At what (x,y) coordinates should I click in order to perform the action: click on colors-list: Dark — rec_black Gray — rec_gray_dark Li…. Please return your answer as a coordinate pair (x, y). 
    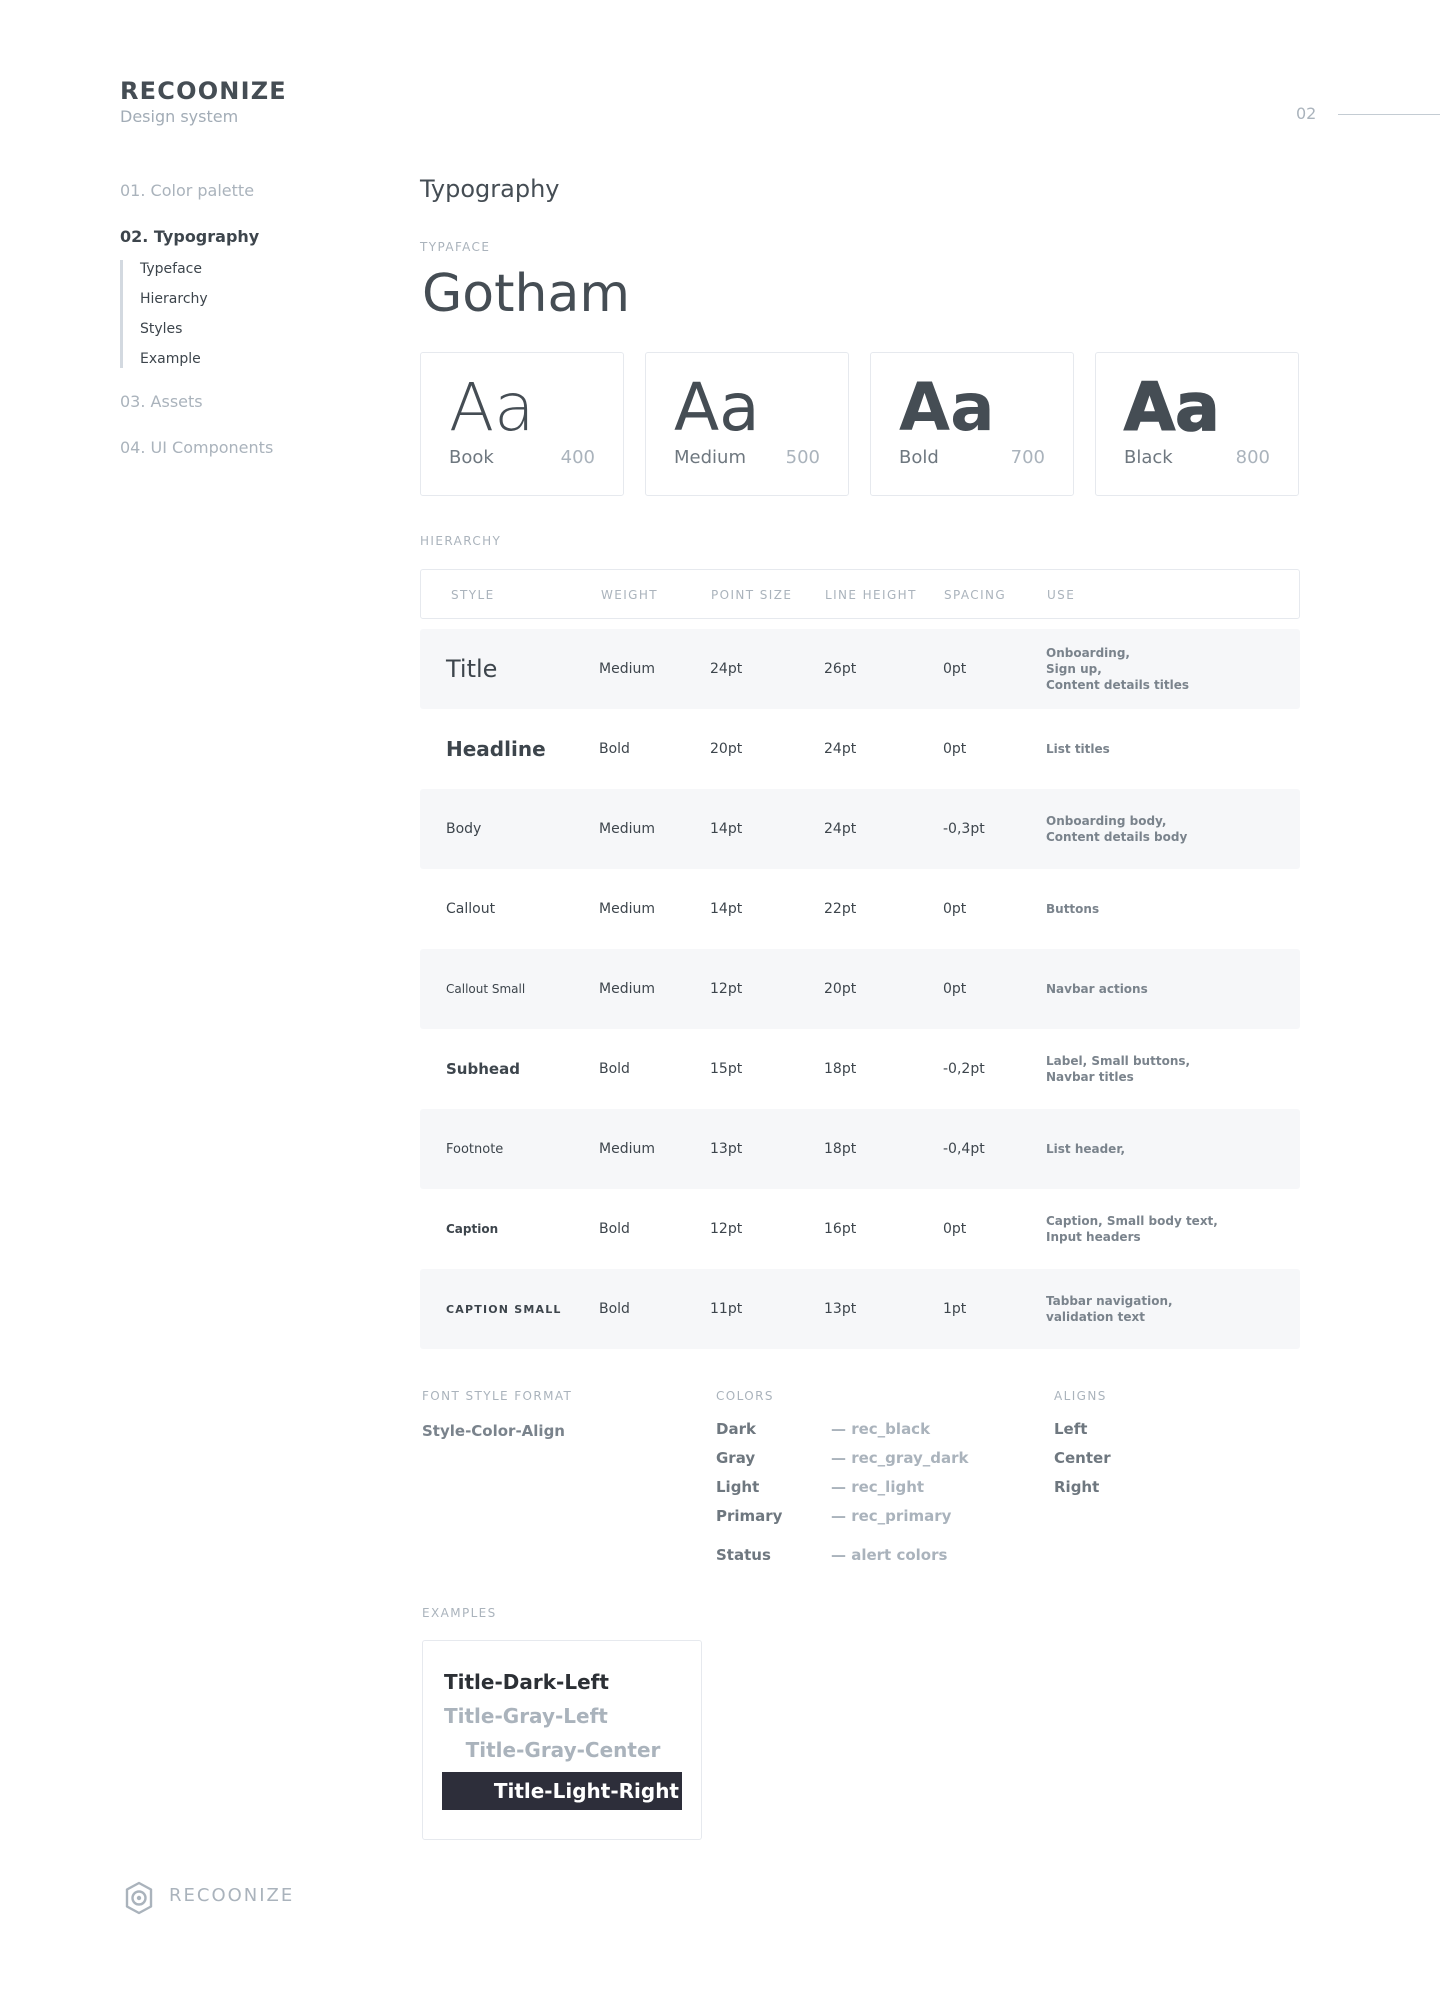
    Looking at the image, I should click on (866, 1497).